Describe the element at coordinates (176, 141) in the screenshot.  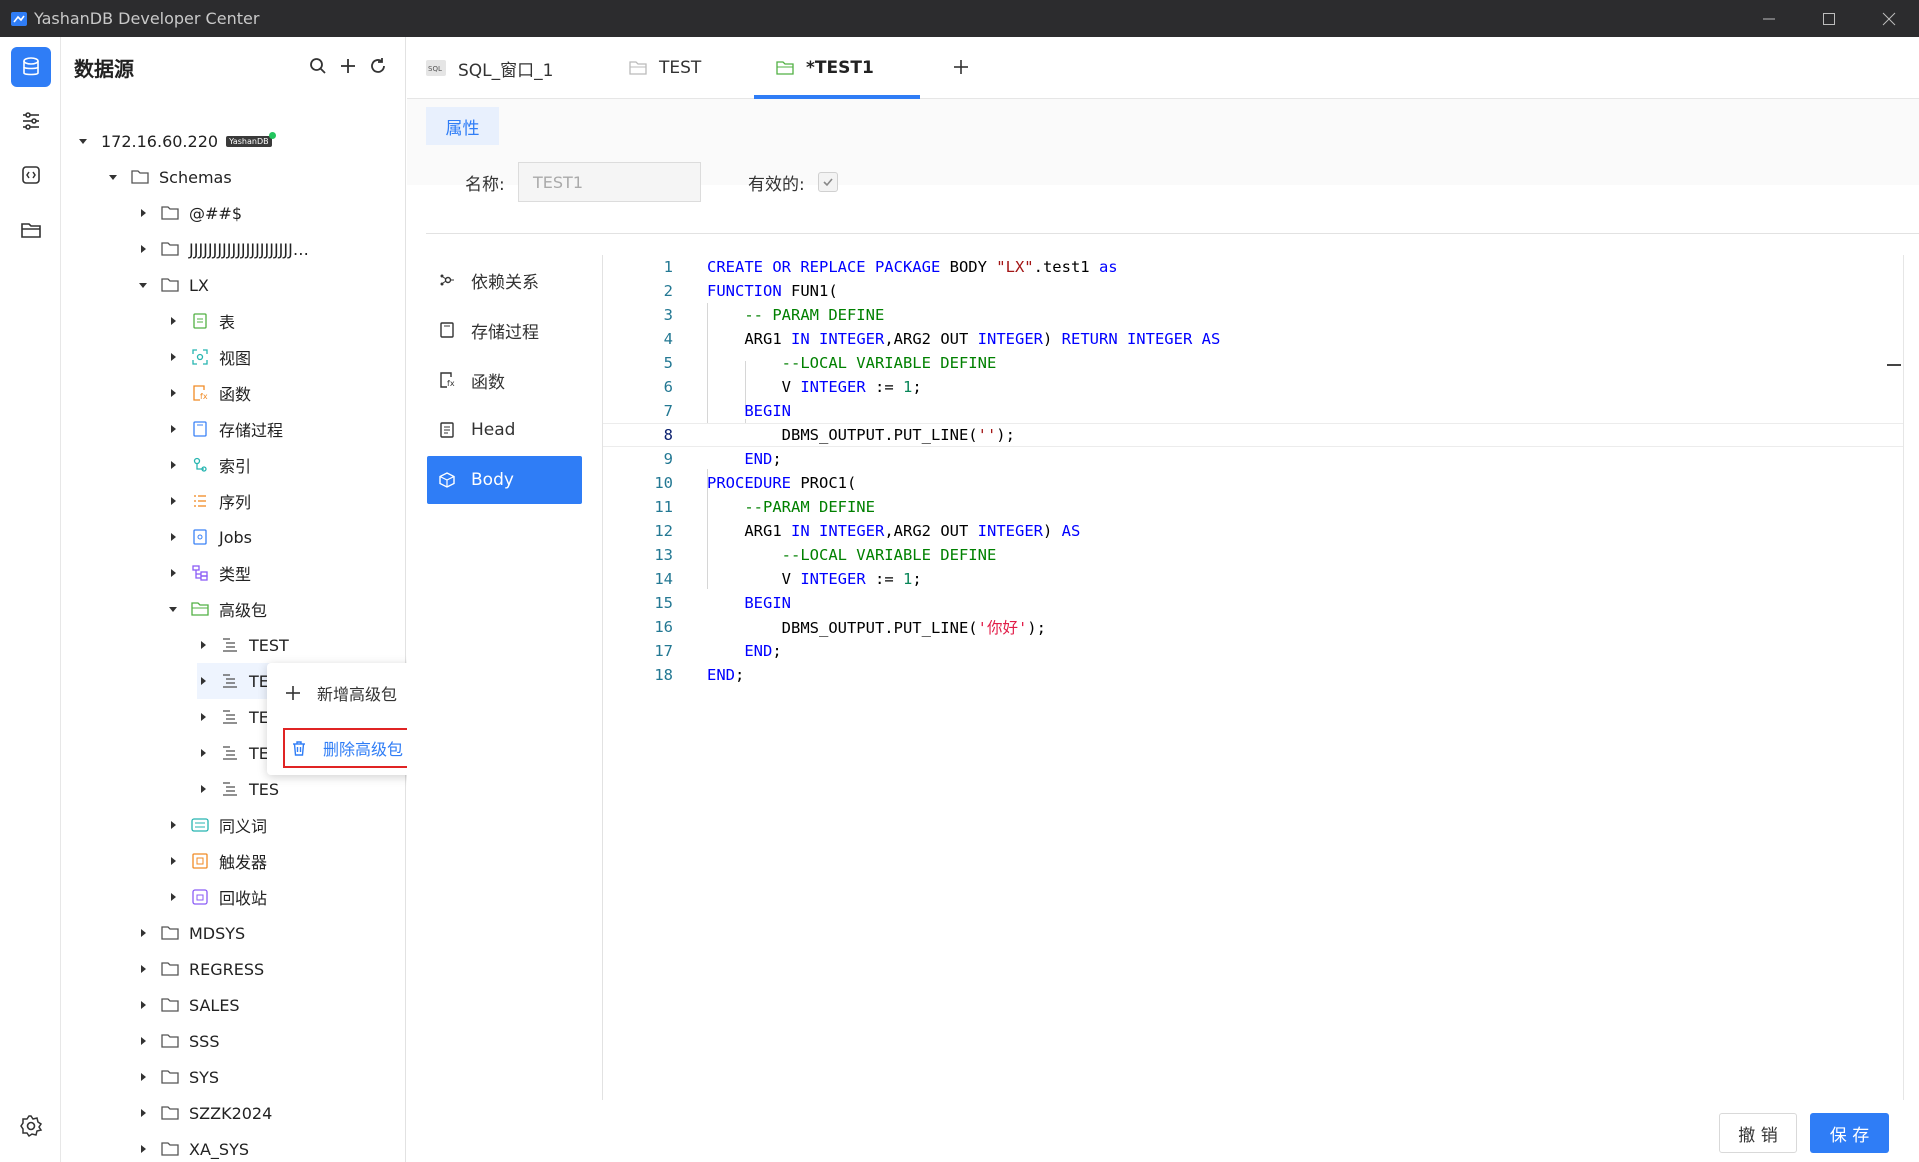
I see `tree-connection: 172.16.60.220 YashanDB` at that location.